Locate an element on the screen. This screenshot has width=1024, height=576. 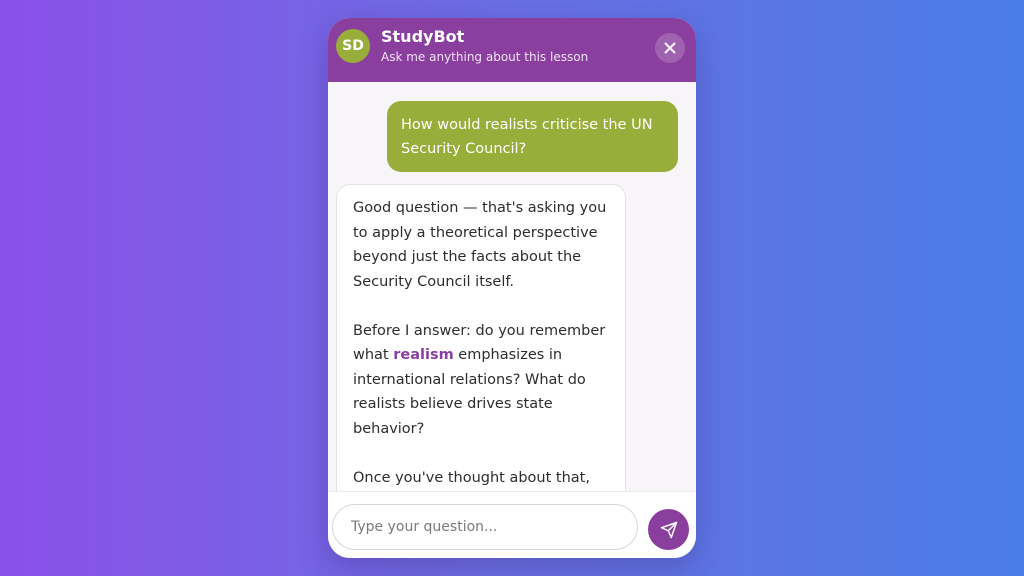
composer is located at coordinates (512, 524).